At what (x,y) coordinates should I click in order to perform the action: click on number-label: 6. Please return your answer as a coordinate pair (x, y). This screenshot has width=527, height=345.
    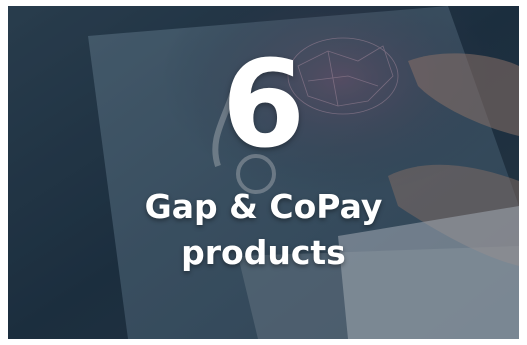
    Looking at the image, I should click on (263, 105).